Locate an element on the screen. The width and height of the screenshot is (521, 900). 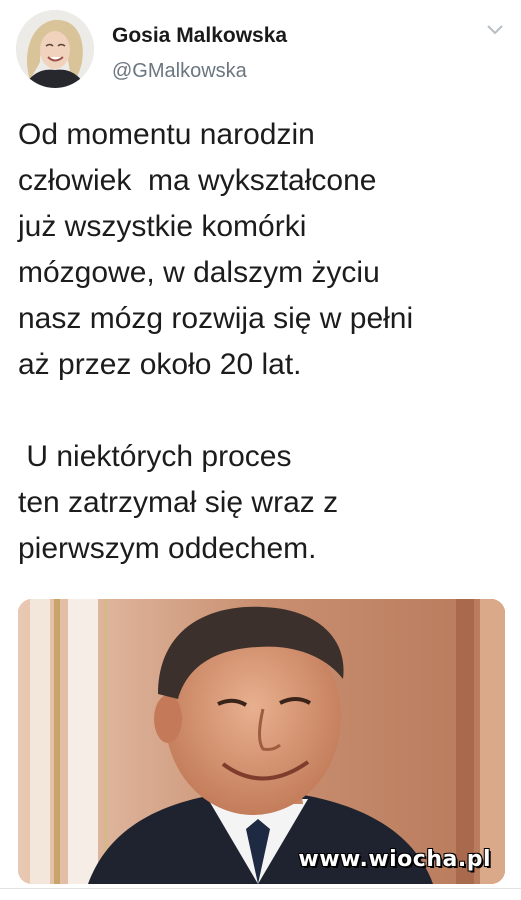
avatar is located at coordinates (55, 49).